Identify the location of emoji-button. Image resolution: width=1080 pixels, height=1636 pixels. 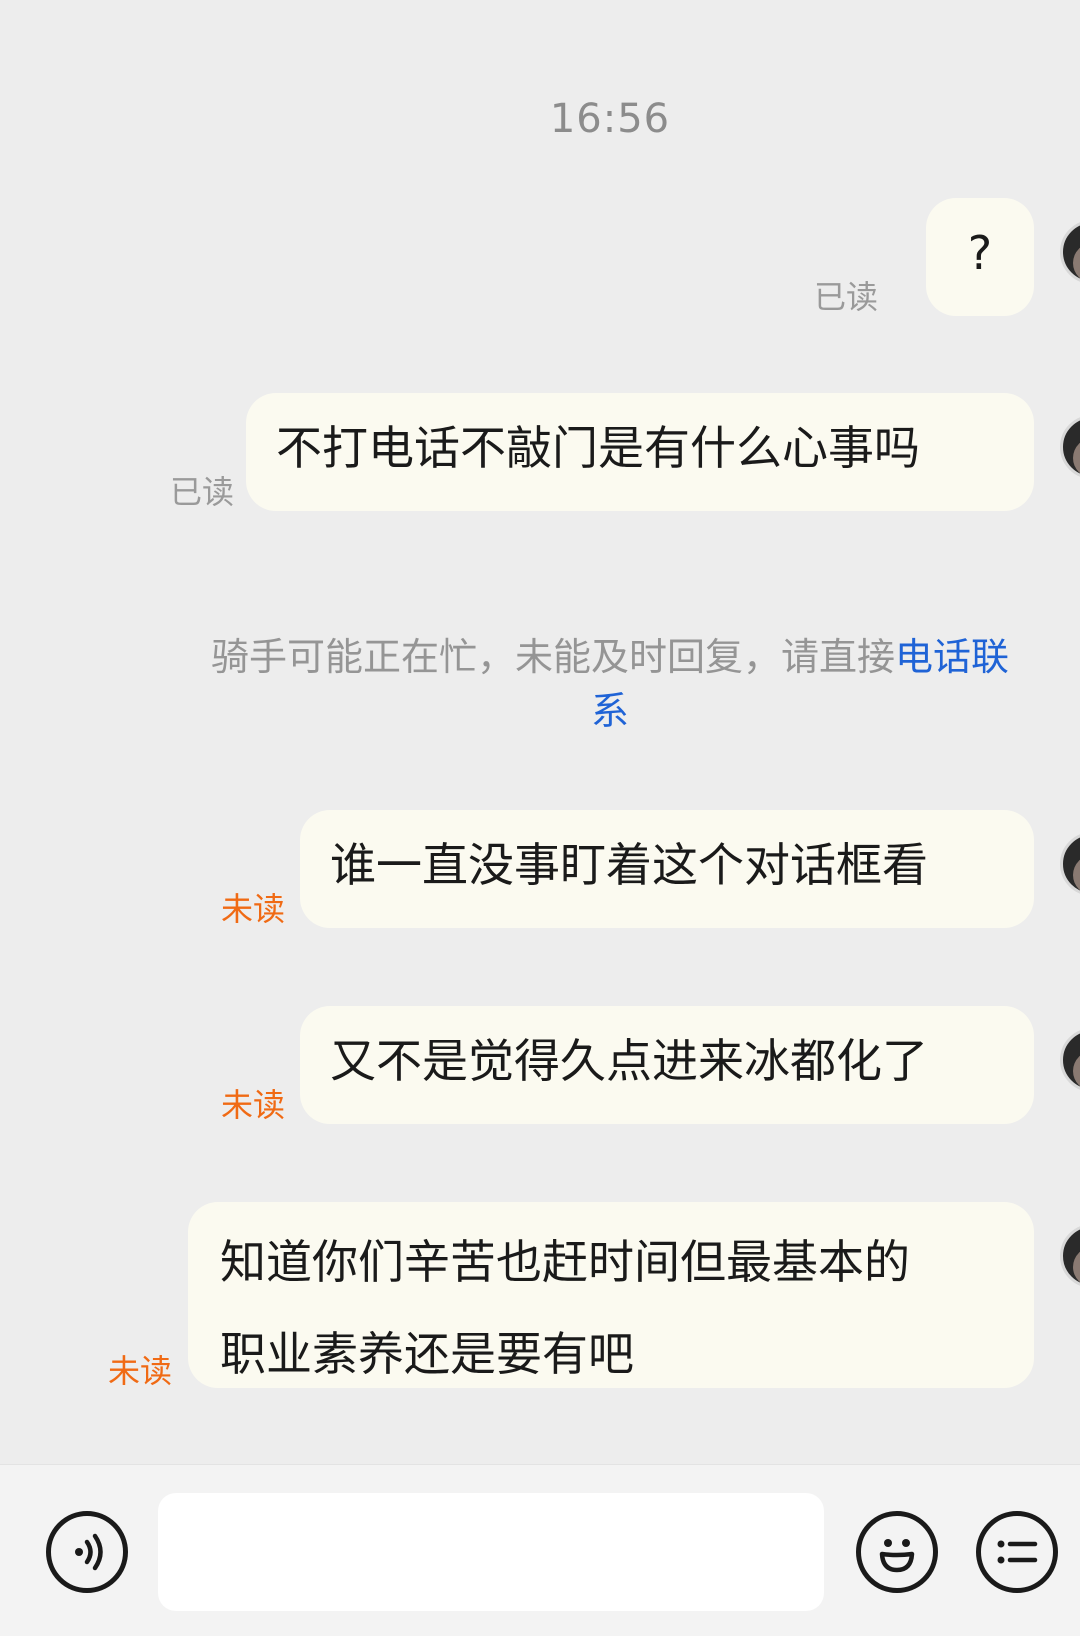
(897, 1552).